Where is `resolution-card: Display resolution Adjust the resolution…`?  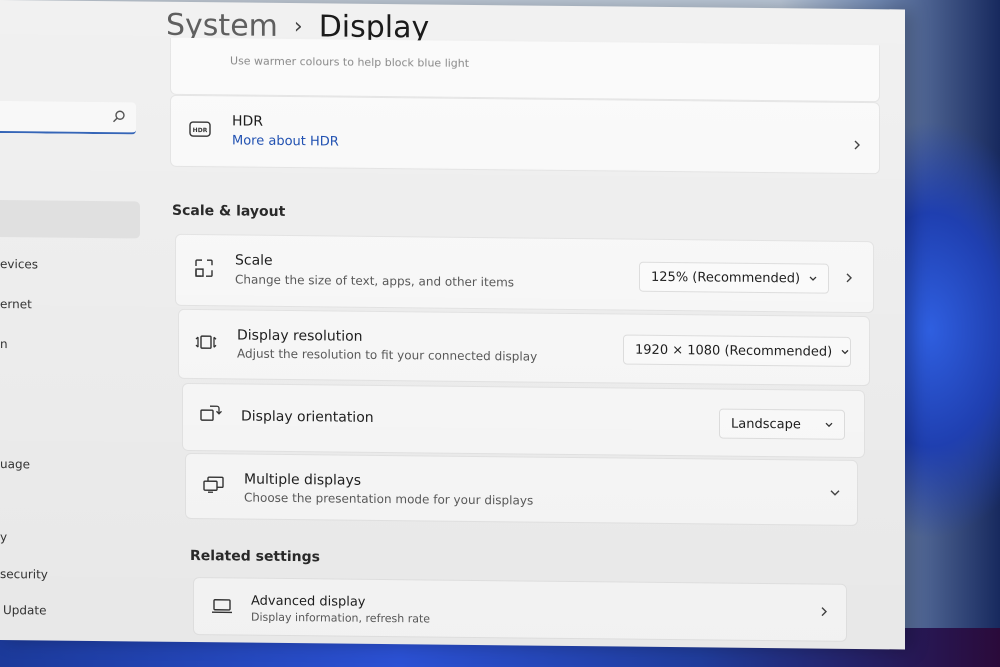 resolution-card: Display resolution Adjust the resolution… is located at coordinates (524, 347).